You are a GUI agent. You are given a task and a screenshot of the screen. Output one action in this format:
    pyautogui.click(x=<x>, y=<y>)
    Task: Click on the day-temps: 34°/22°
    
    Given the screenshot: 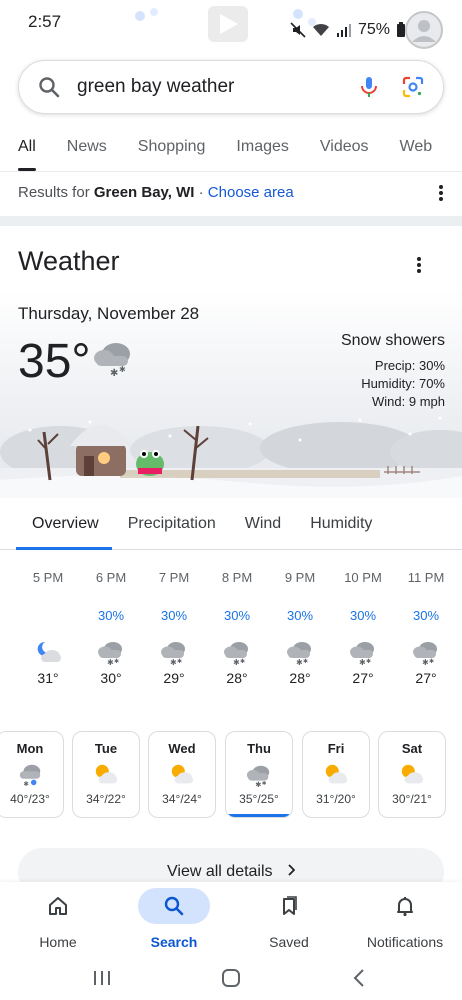 What is the action you would take?
    pyautogui.click(x=106, y=799)
    